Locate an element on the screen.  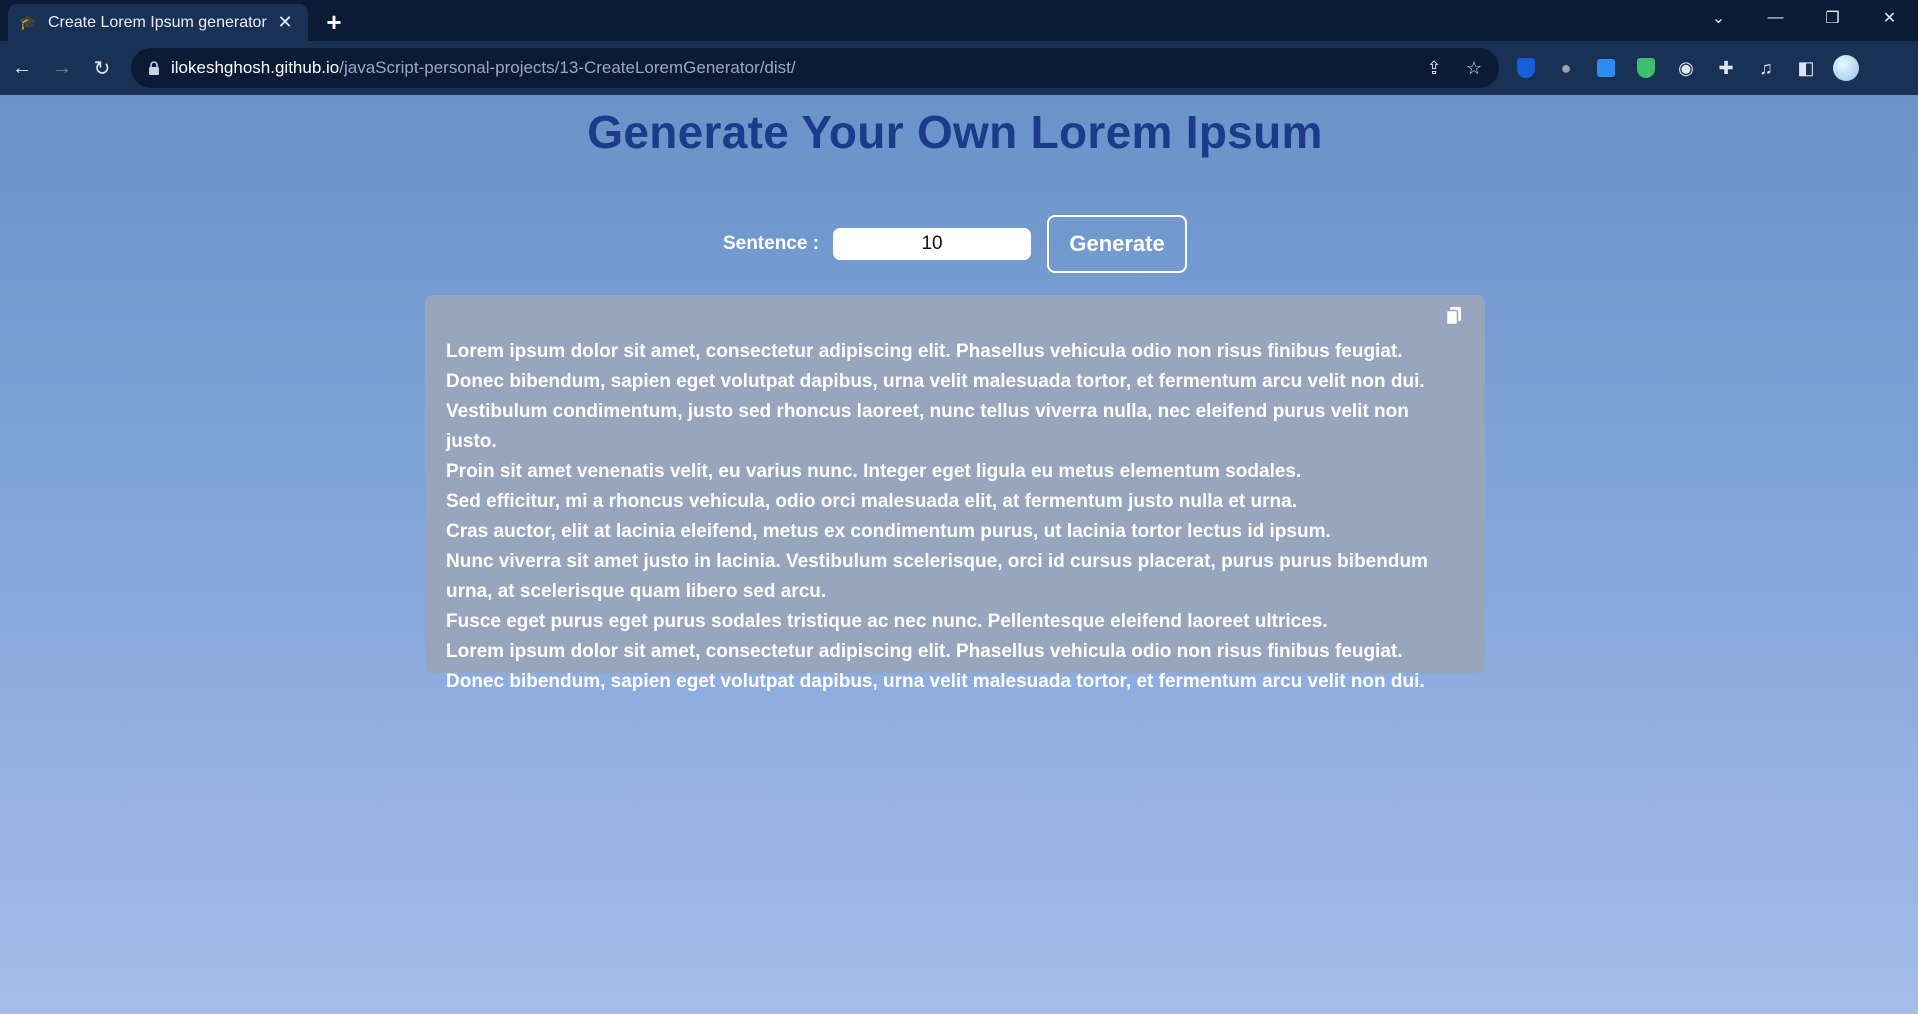
profile-avatar is located at coordinates (1846, 68).